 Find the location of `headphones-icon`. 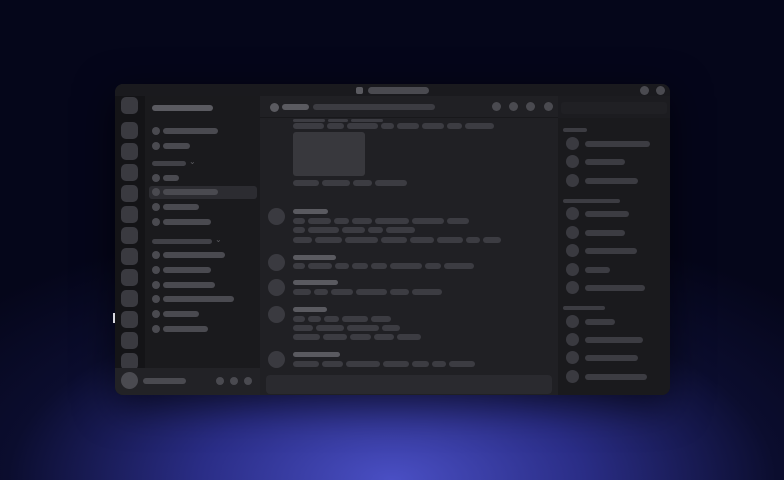

headphones-icon is located at coordinates (234, 381).